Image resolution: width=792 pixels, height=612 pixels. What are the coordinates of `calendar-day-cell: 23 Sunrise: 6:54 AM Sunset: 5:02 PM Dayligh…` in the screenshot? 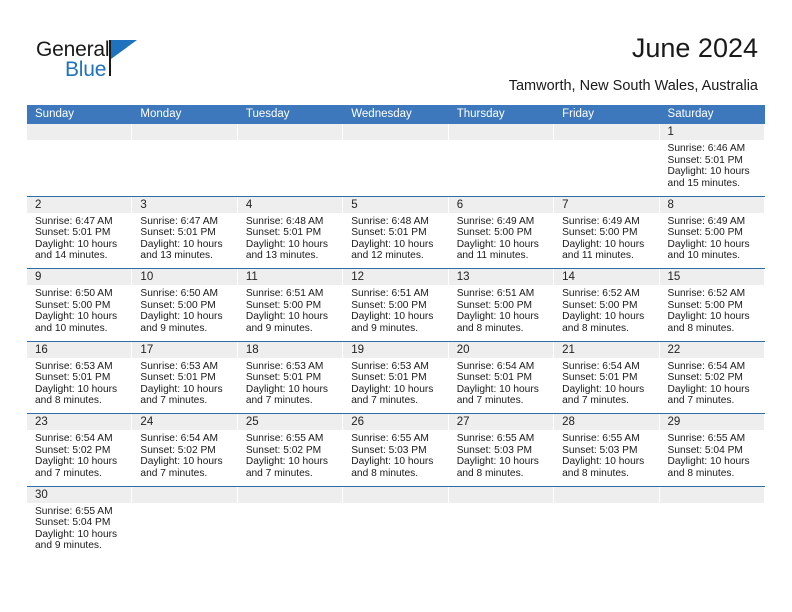 It's located at (80, 450).